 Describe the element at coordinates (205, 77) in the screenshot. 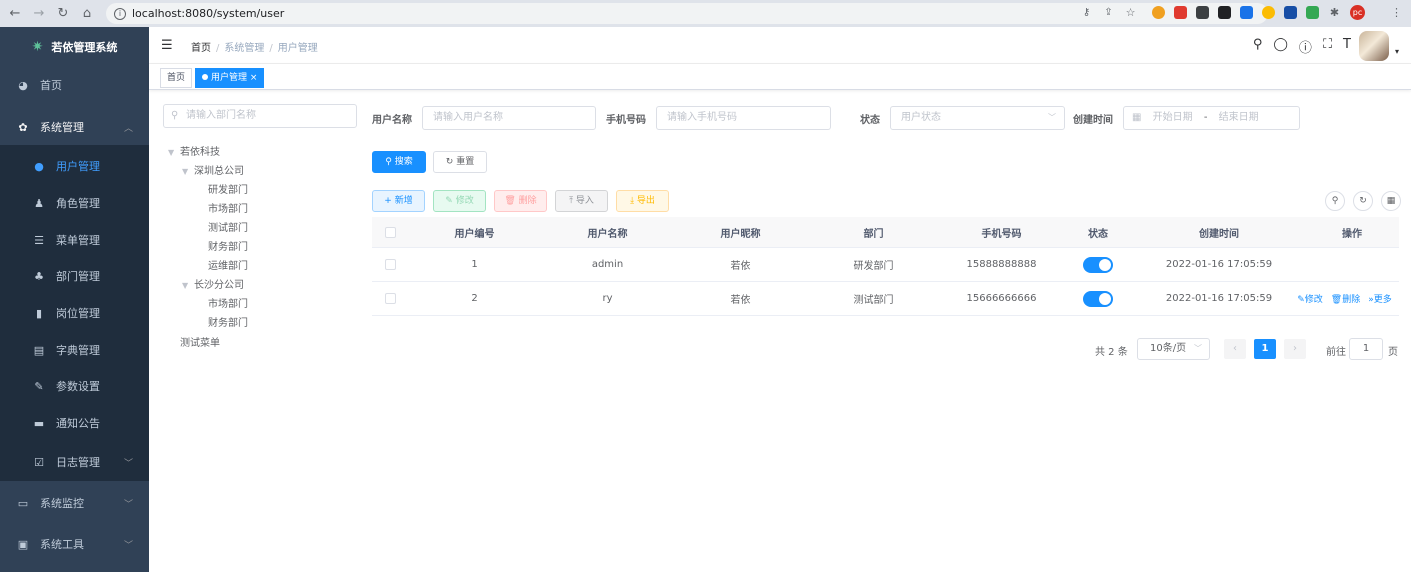

I see `active-dot-icon` at that location.